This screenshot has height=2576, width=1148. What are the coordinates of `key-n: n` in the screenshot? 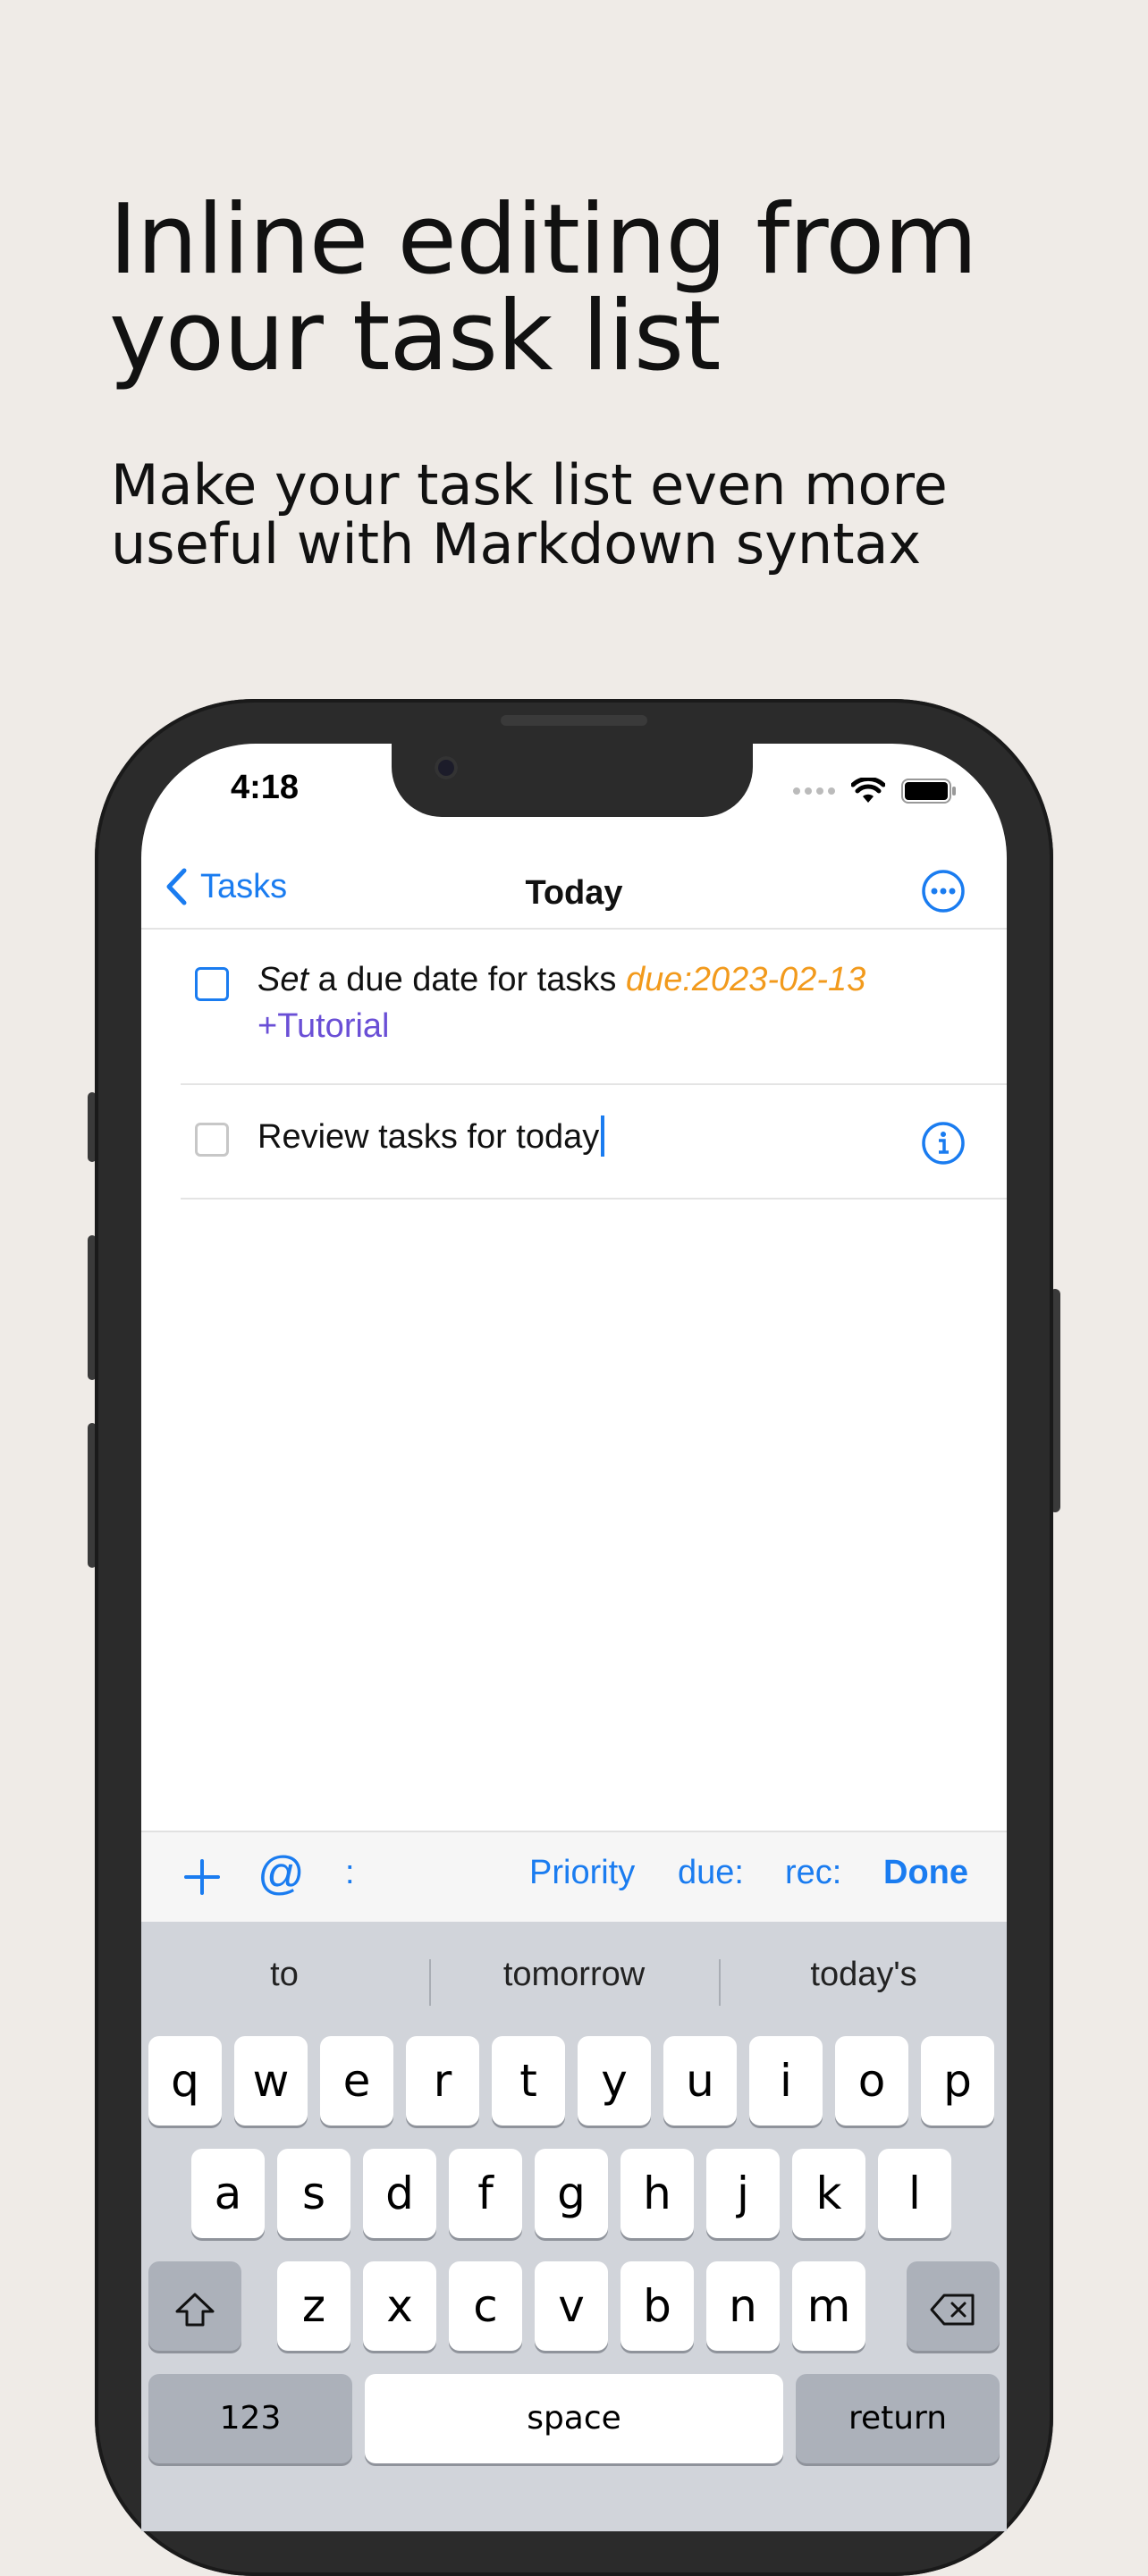 It's located at (743, 2306).